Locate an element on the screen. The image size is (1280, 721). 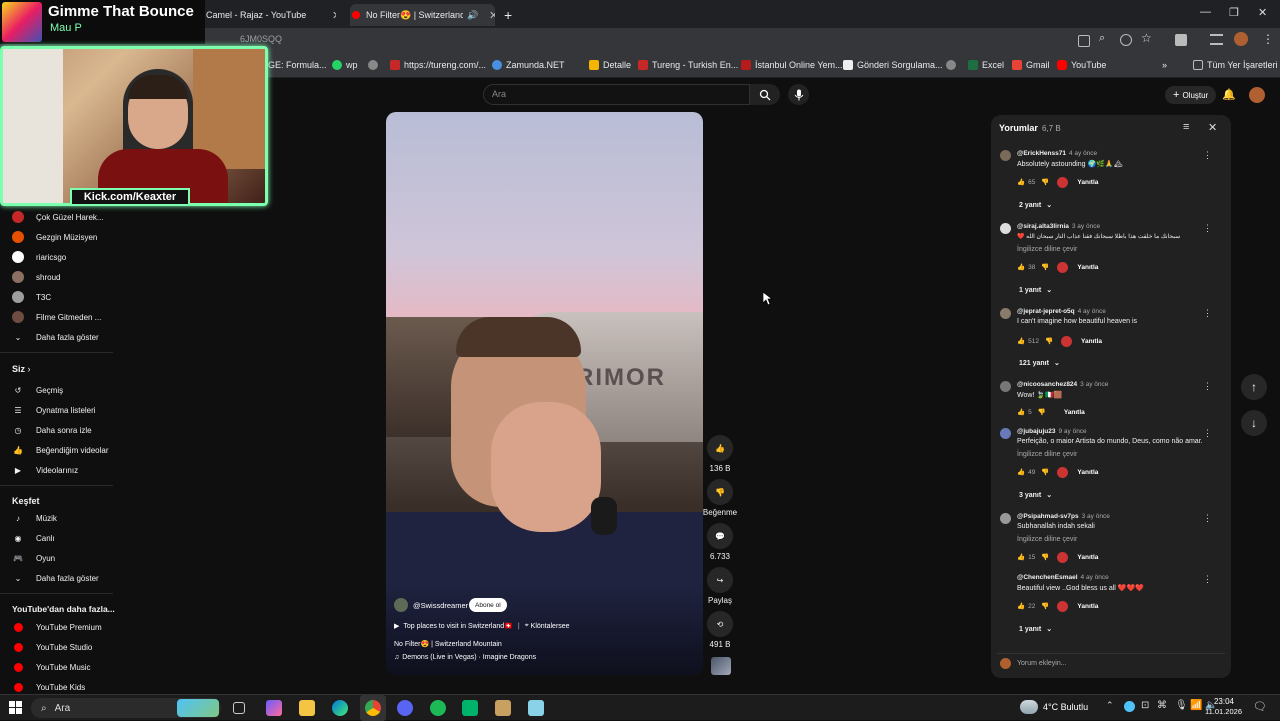
sidebar-item-music-app: YouTube Music is located at coordinates (51, 667).